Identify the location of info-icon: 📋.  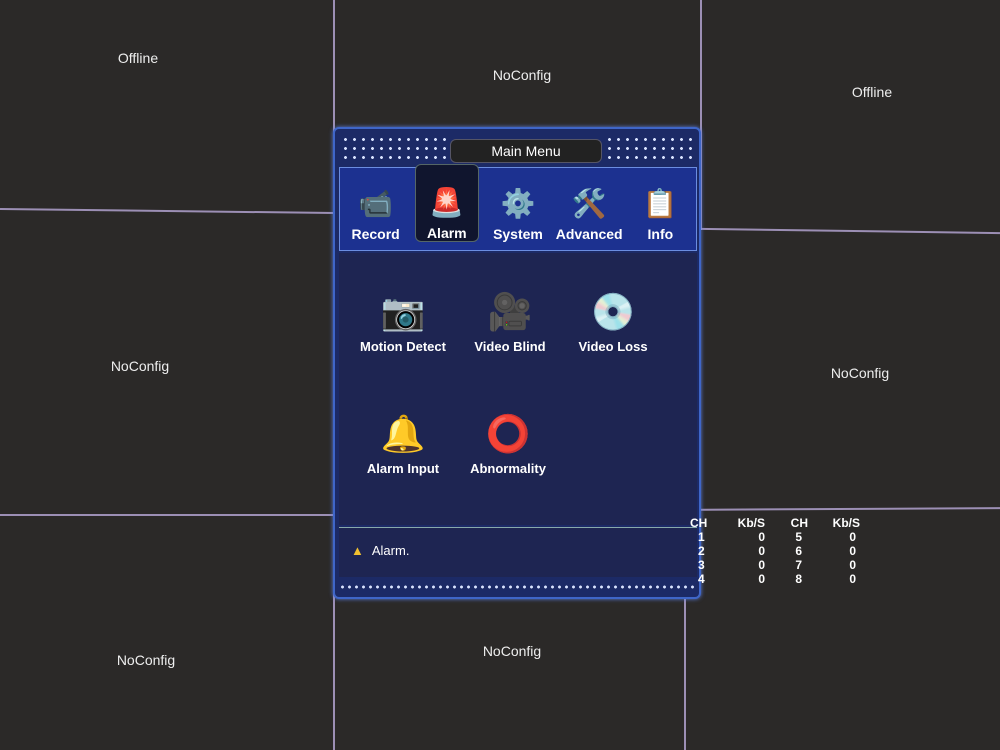
(660, 203).